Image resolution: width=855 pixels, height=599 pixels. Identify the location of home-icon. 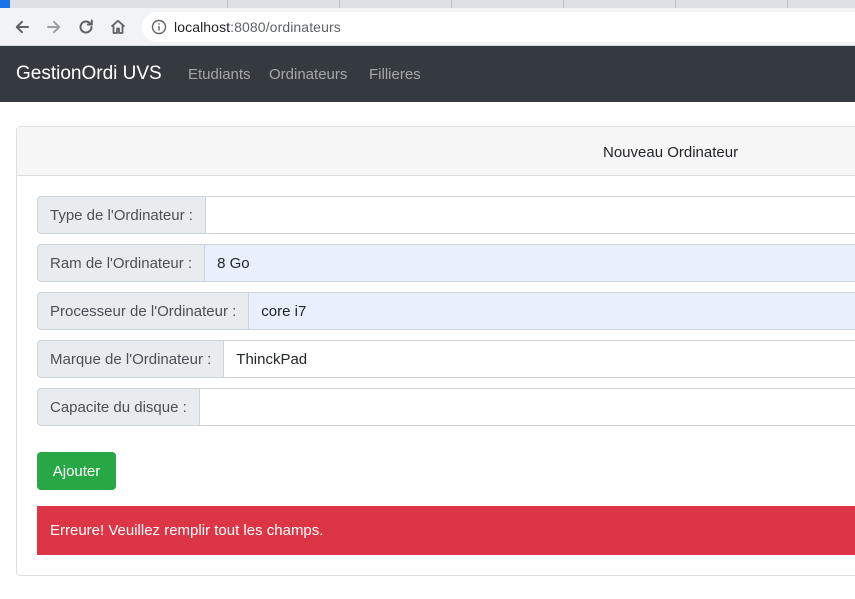
(118, 27).